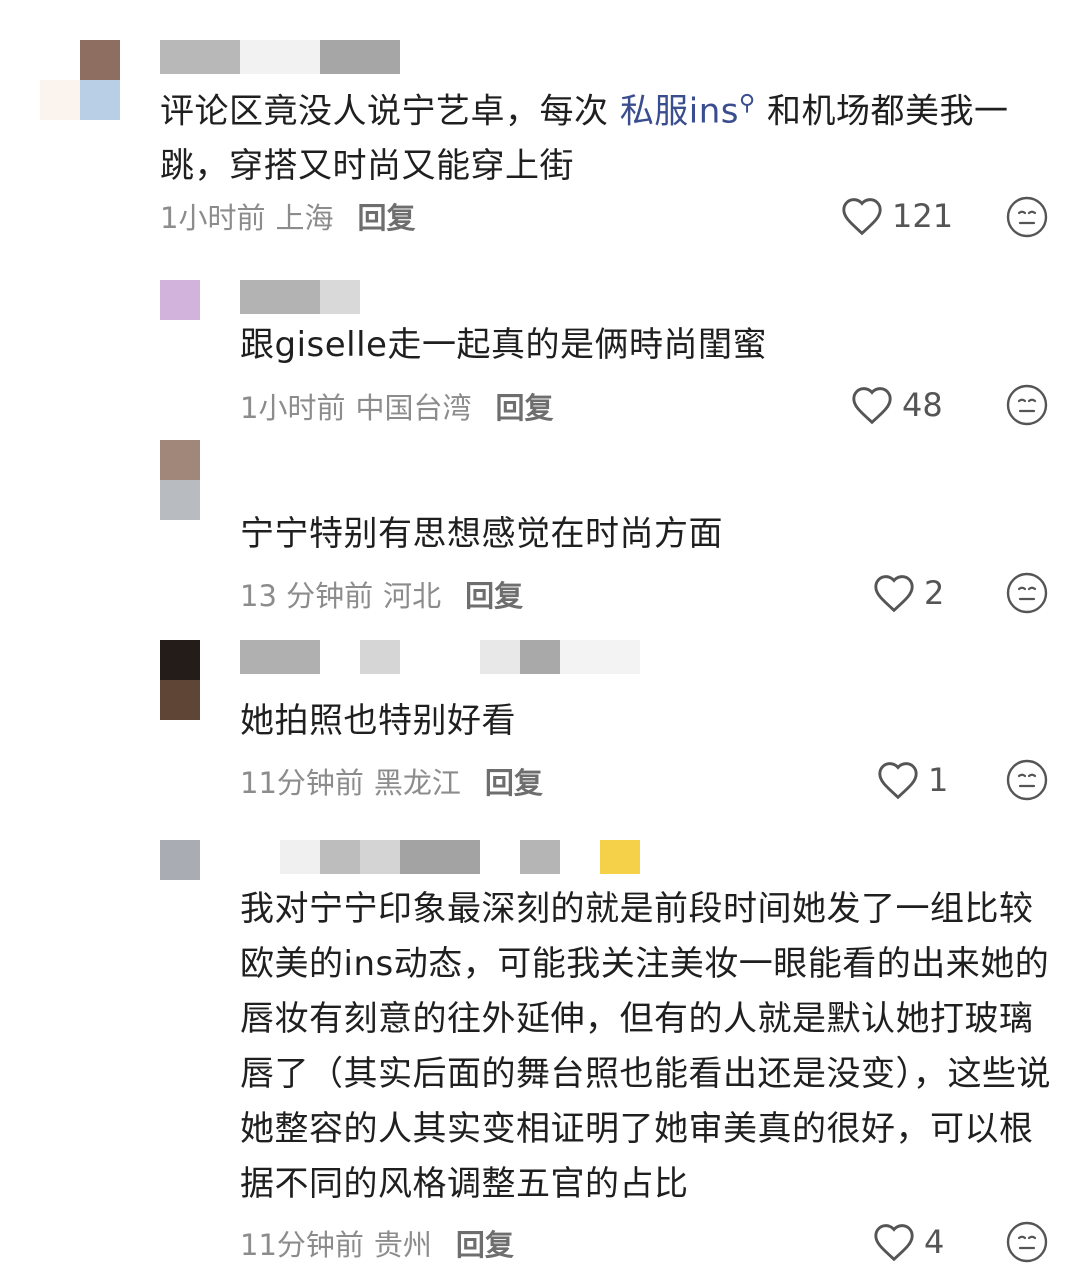 The width and height of the screenshot is (1090, 1280). Describe the element at coordinates (934, 593) in the screenshot. I see `like-count: 2` at that location.